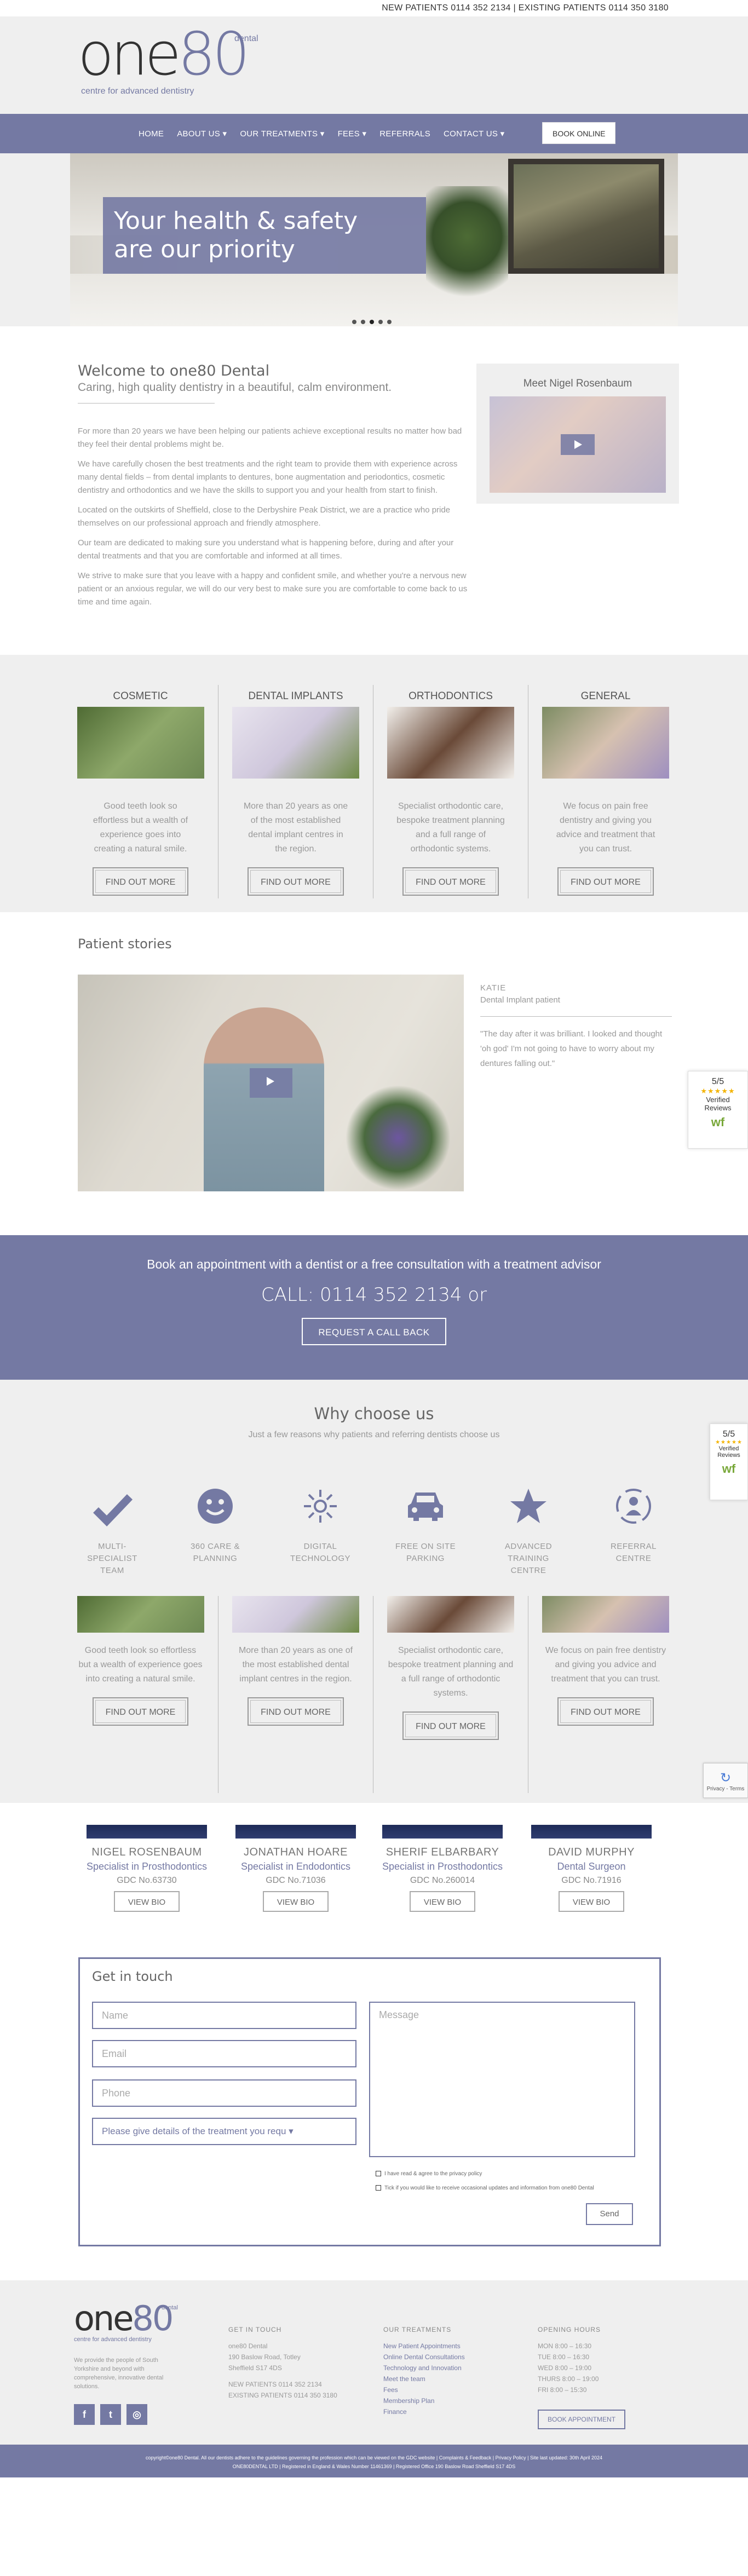 The height and width of the screenshot is (2576, 748). What do you see at coordinates (110, 2414) in the screenshot?
I see `twitter-icon: t` at bounding box center [110, 2414].